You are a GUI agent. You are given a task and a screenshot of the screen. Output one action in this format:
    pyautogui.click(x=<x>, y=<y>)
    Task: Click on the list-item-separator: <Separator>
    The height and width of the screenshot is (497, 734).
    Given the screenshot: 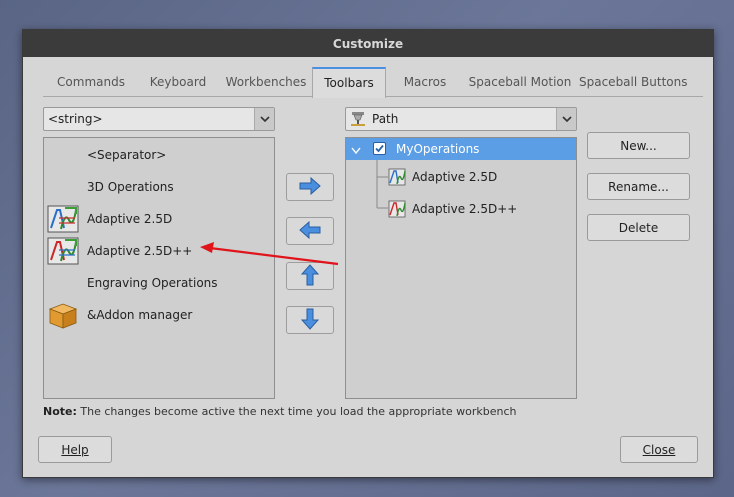 What is the action you would take?
    pyautogui.click(x=159, y=155)
    